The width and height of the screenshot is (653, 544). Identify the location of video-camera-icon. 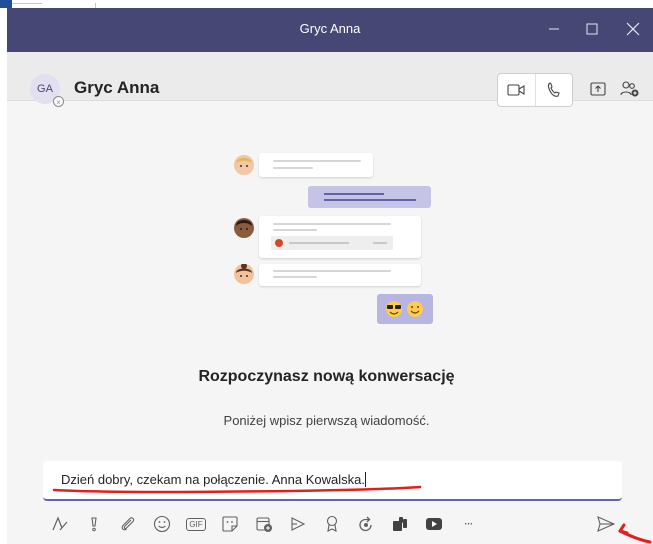
(516, 90).